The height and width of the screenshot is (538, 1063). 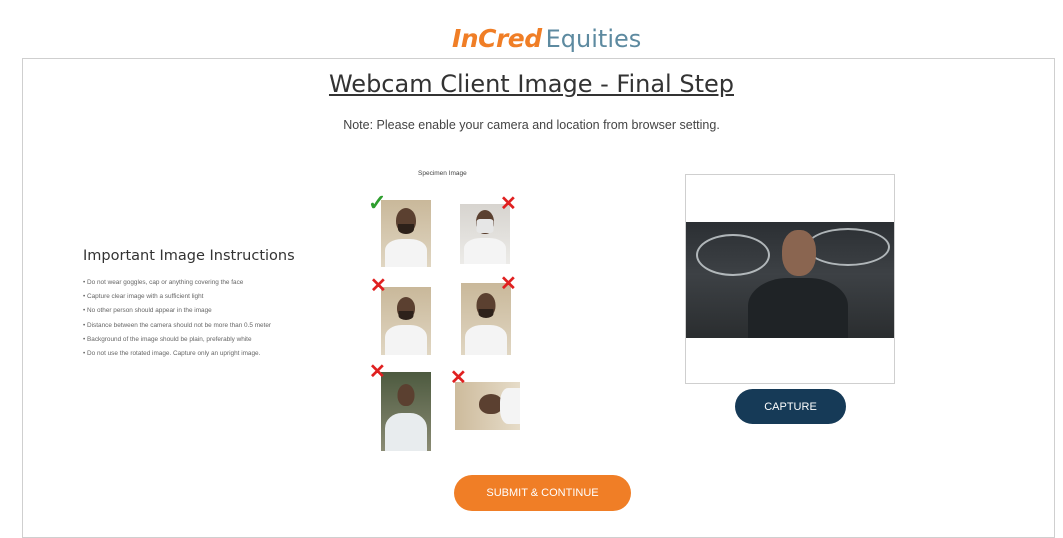 What do you see at coordinates (406, 411) in the screenshot?
I see `specimen-image-background` at bounding box center [406, 411].